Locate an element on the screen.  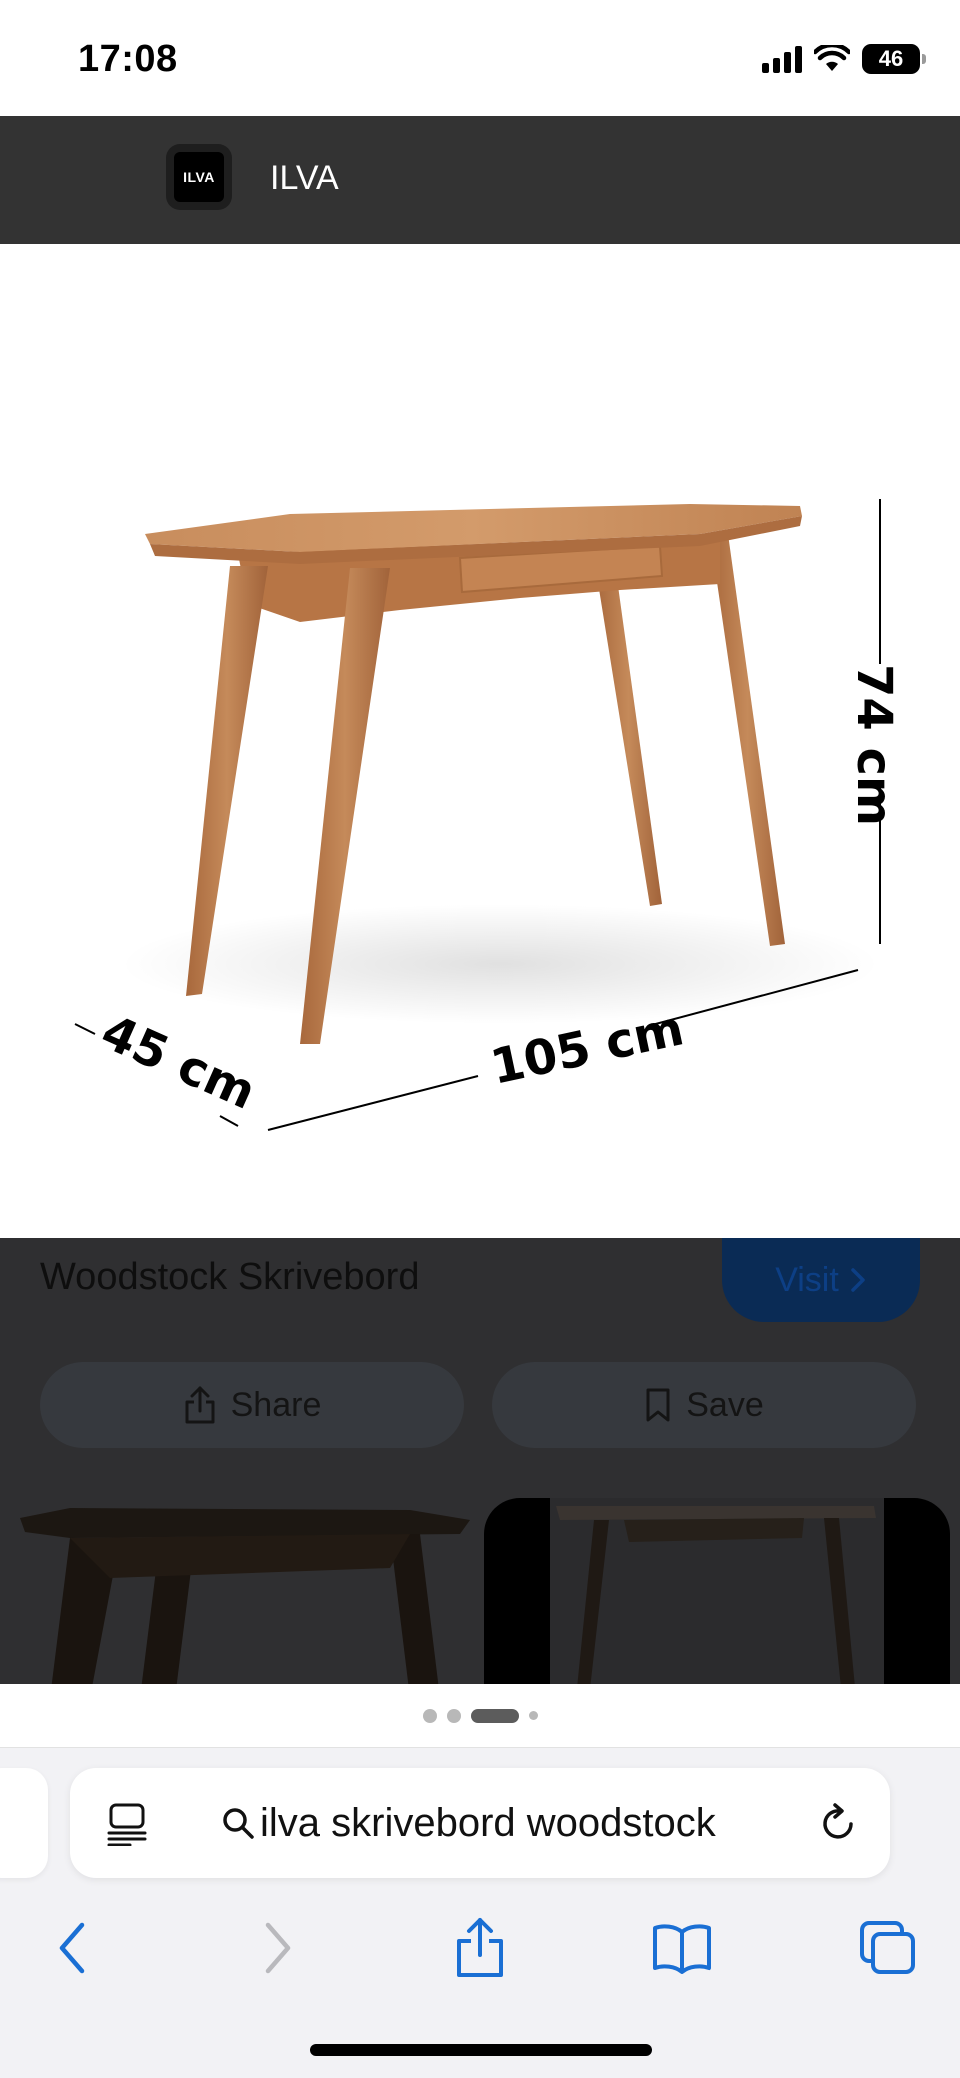
share-button: Share is located at coordinates (252, 1405).